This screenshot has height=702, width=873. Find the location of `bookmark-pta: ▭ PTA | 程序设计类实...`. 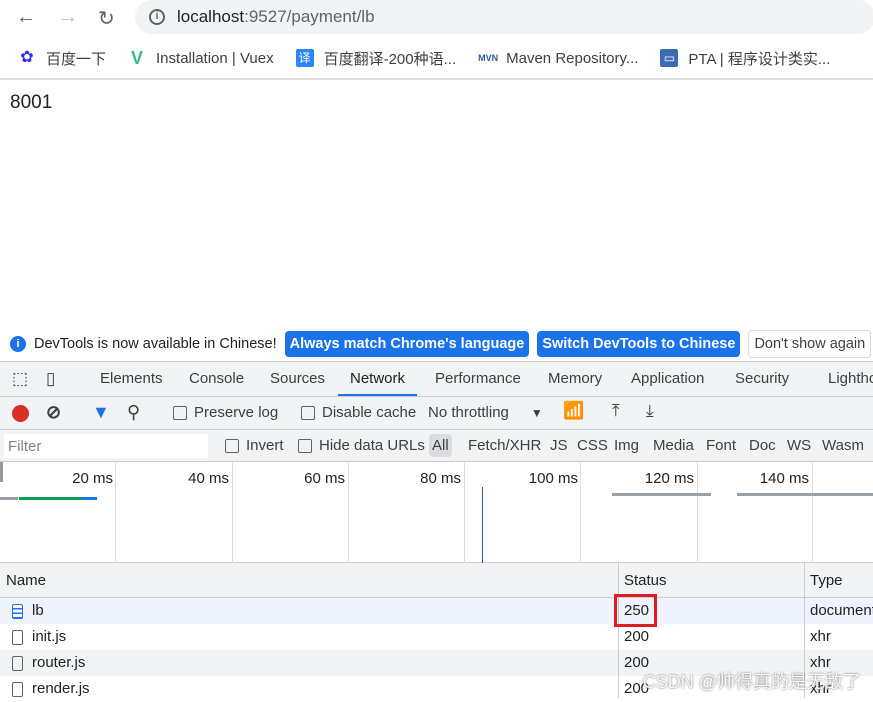

bookmark-pta: ▭ PTA | 程序设计类实... is located at coordinates (745, 58).